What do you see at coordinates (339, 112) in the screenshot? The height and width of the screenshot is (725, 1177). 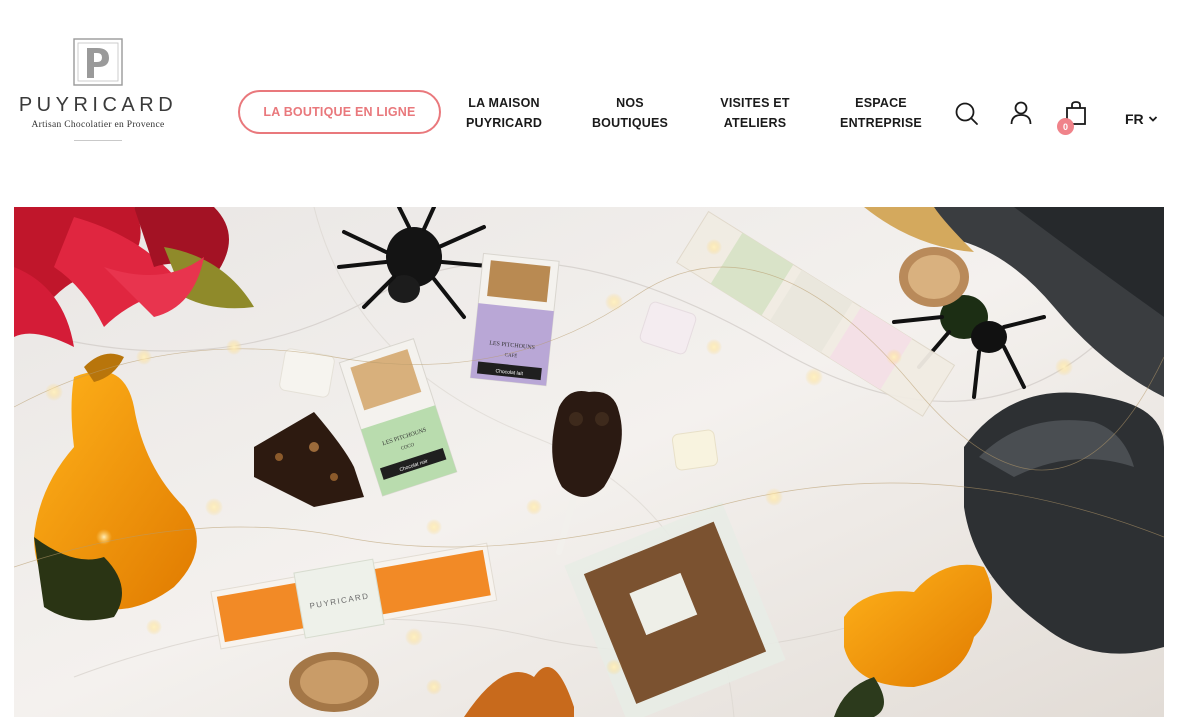 I see `online-shop-button: LA BOUTIQUE EN LIGNE` at bounding box center [339, 112].